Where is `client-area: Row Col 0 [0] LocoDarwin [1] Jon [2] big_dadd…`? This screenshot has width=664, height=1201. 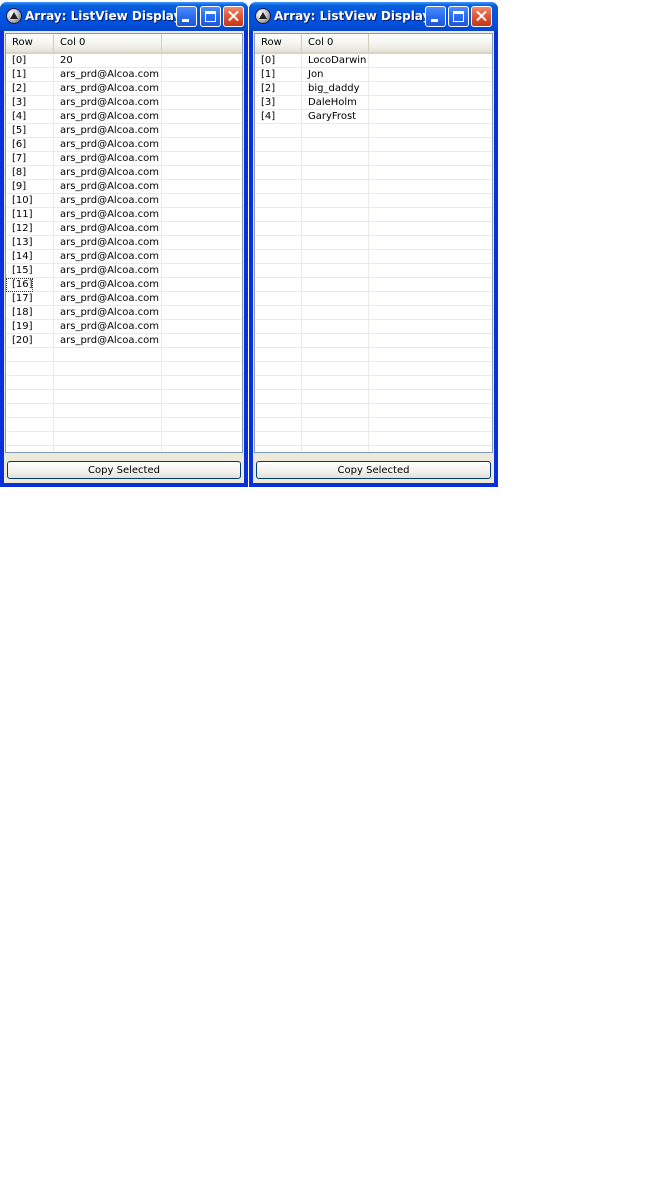
client-area: Row Col 0 [0] LocoDarwin [1] Jon [2] big_dadd… is located at coordinates (373, 257).